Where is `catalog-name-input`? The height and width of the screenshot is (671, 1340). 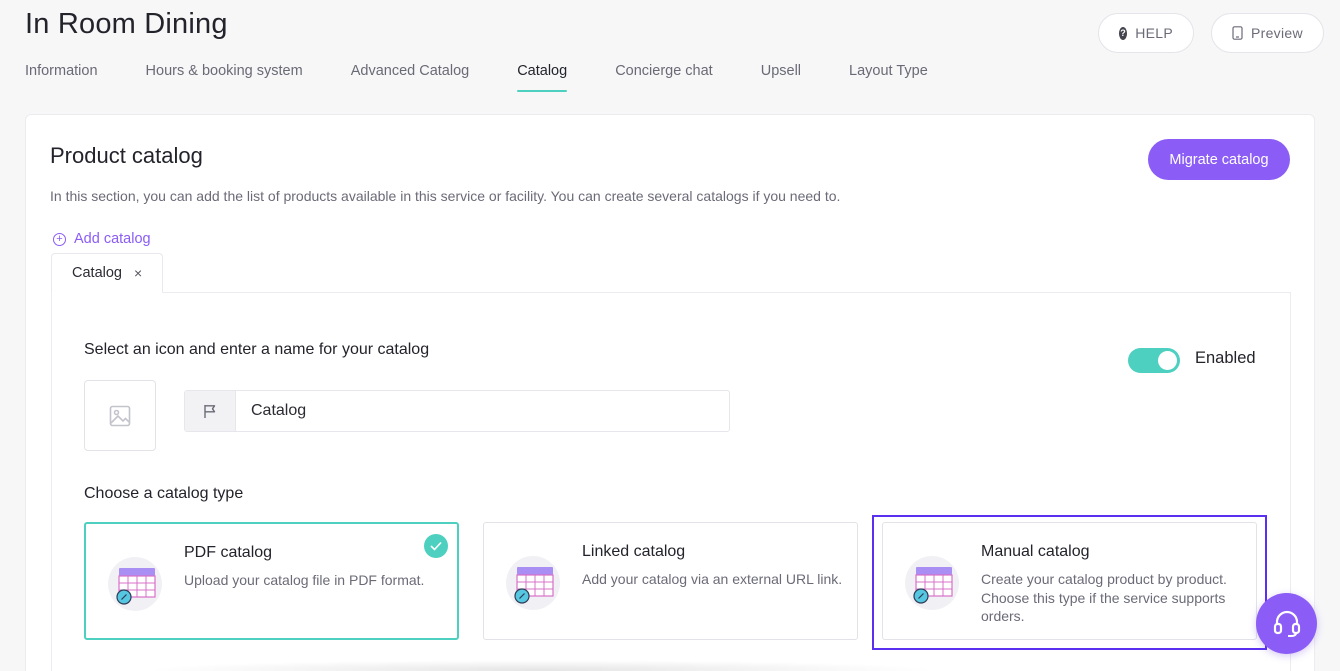
catalog-name-input is located at coordinates (482, 411).